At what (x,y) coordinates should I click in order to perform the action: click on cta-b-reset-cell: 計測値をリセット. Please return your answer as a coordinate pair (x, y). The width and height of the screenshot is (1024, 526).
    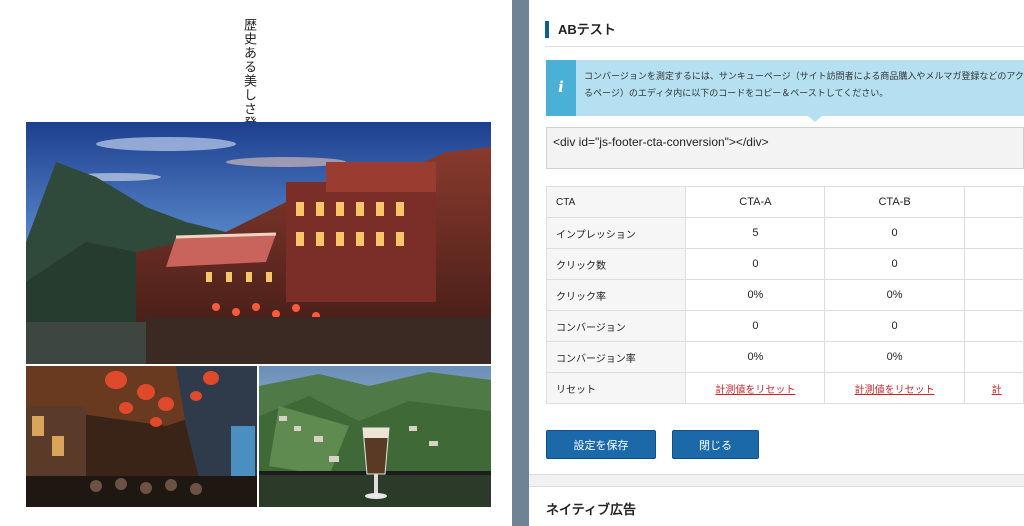
    Looking at the image, I should click on (894, 388).